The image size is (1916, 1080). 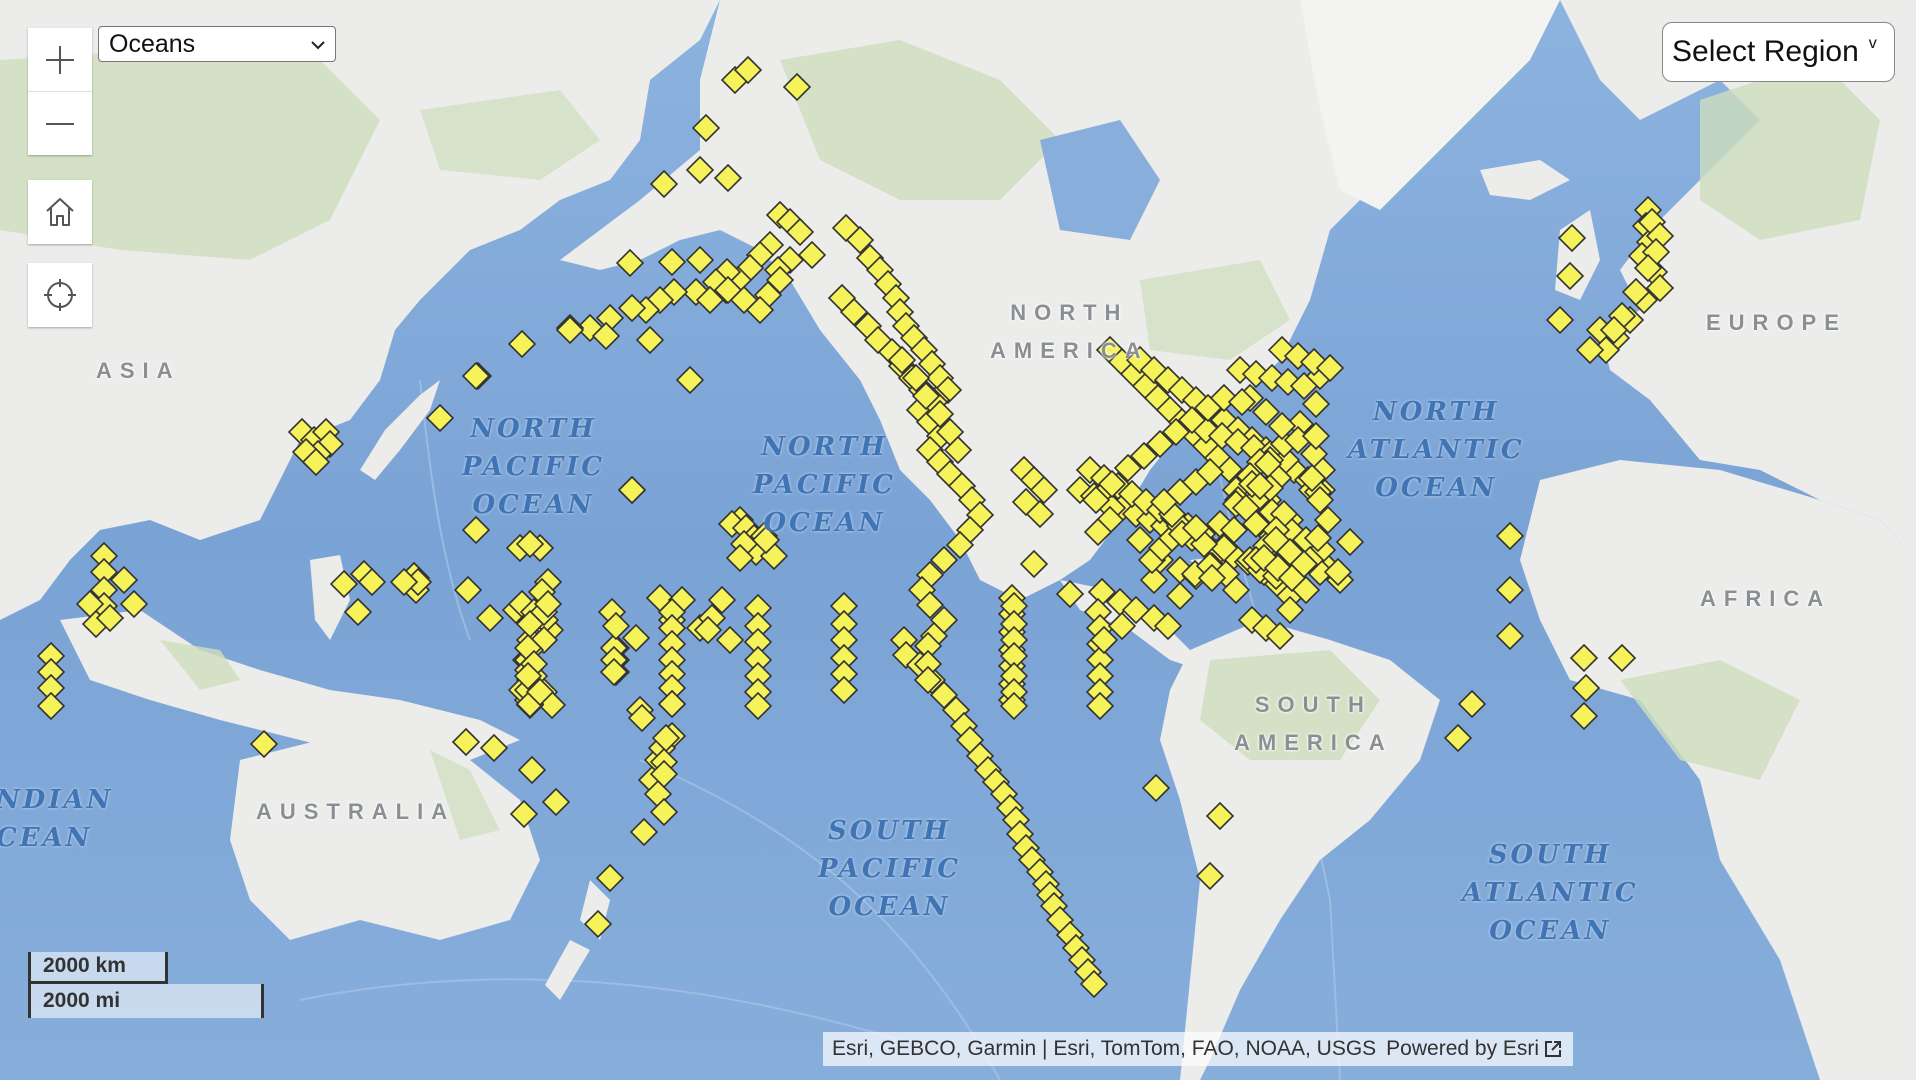 I want to click on scale-mi: 2000 mi, so click(x=146, y=1001).